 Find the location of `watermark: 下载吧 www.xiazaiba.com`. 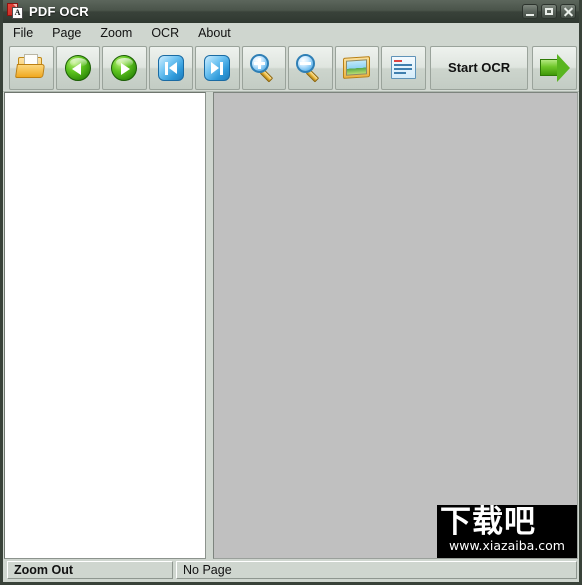

watermark: 下载吧 www.xiazaiba.com is located at coordinates (507, 531).